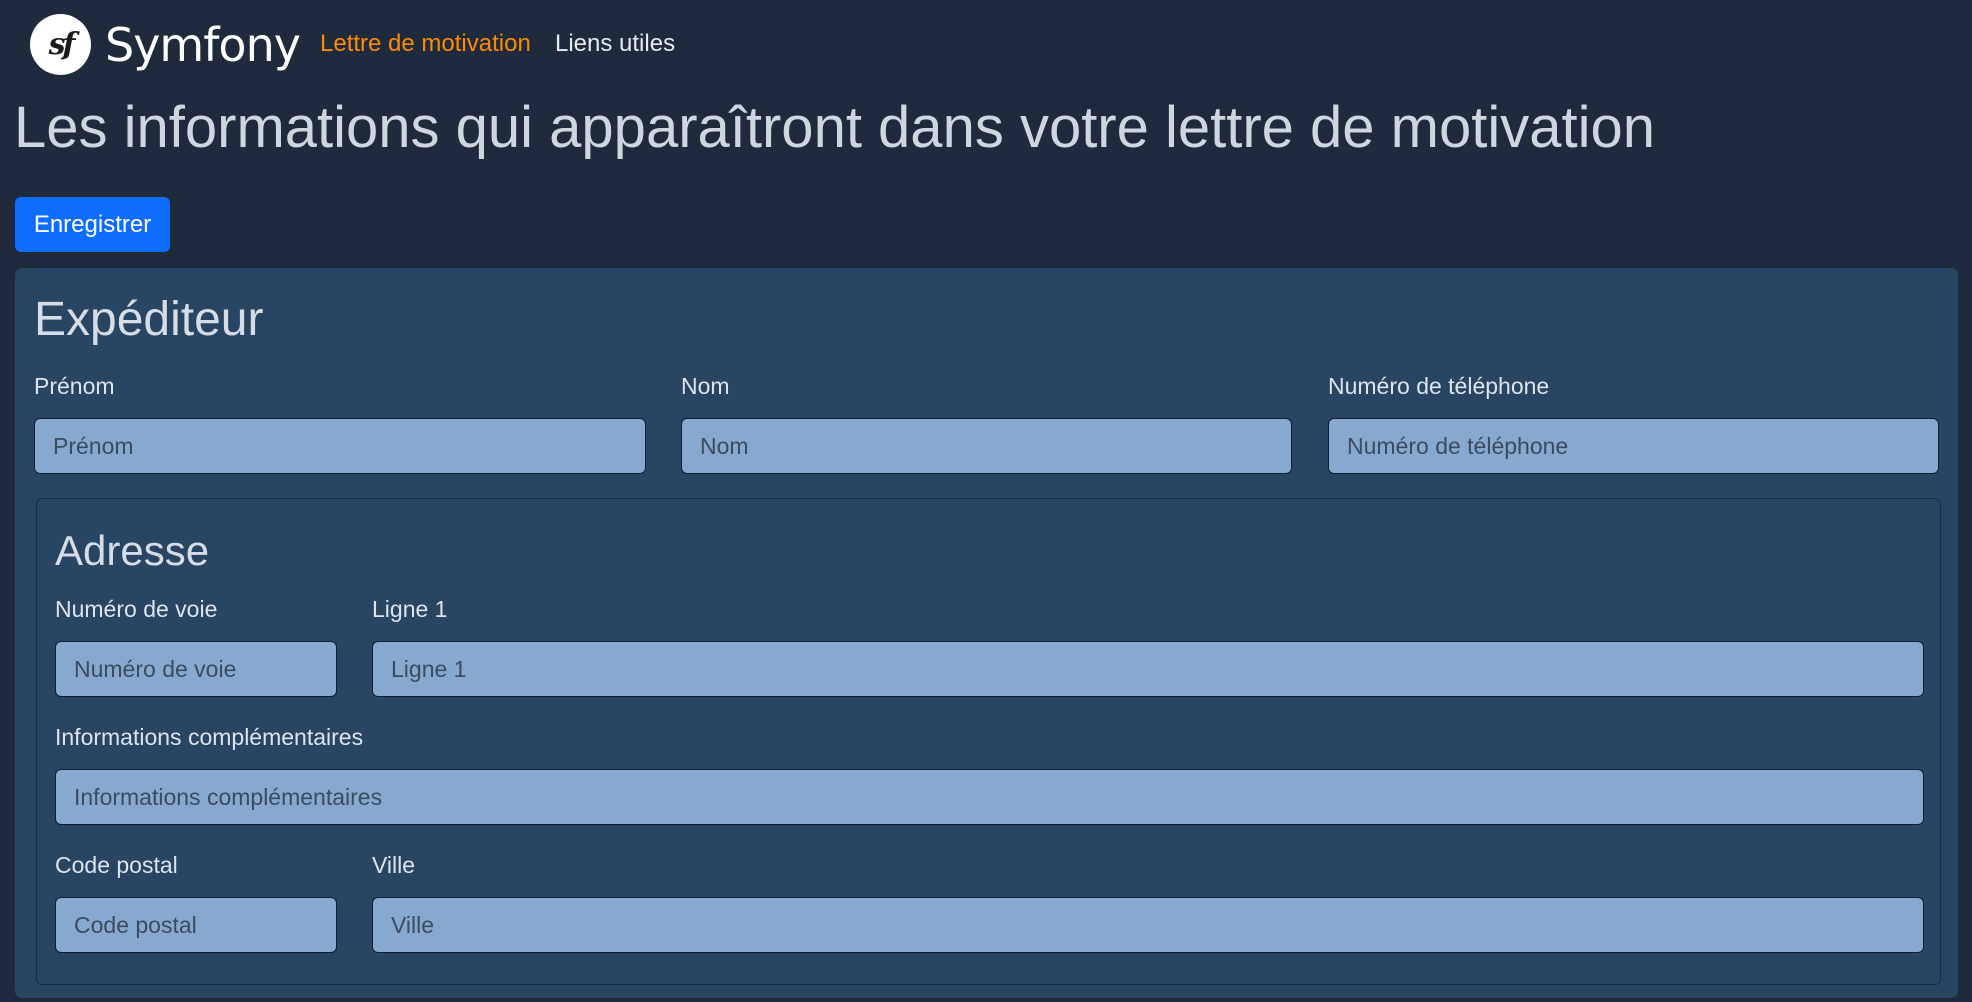  I want to click on save-button: Enregistrer, so click(92, 224).